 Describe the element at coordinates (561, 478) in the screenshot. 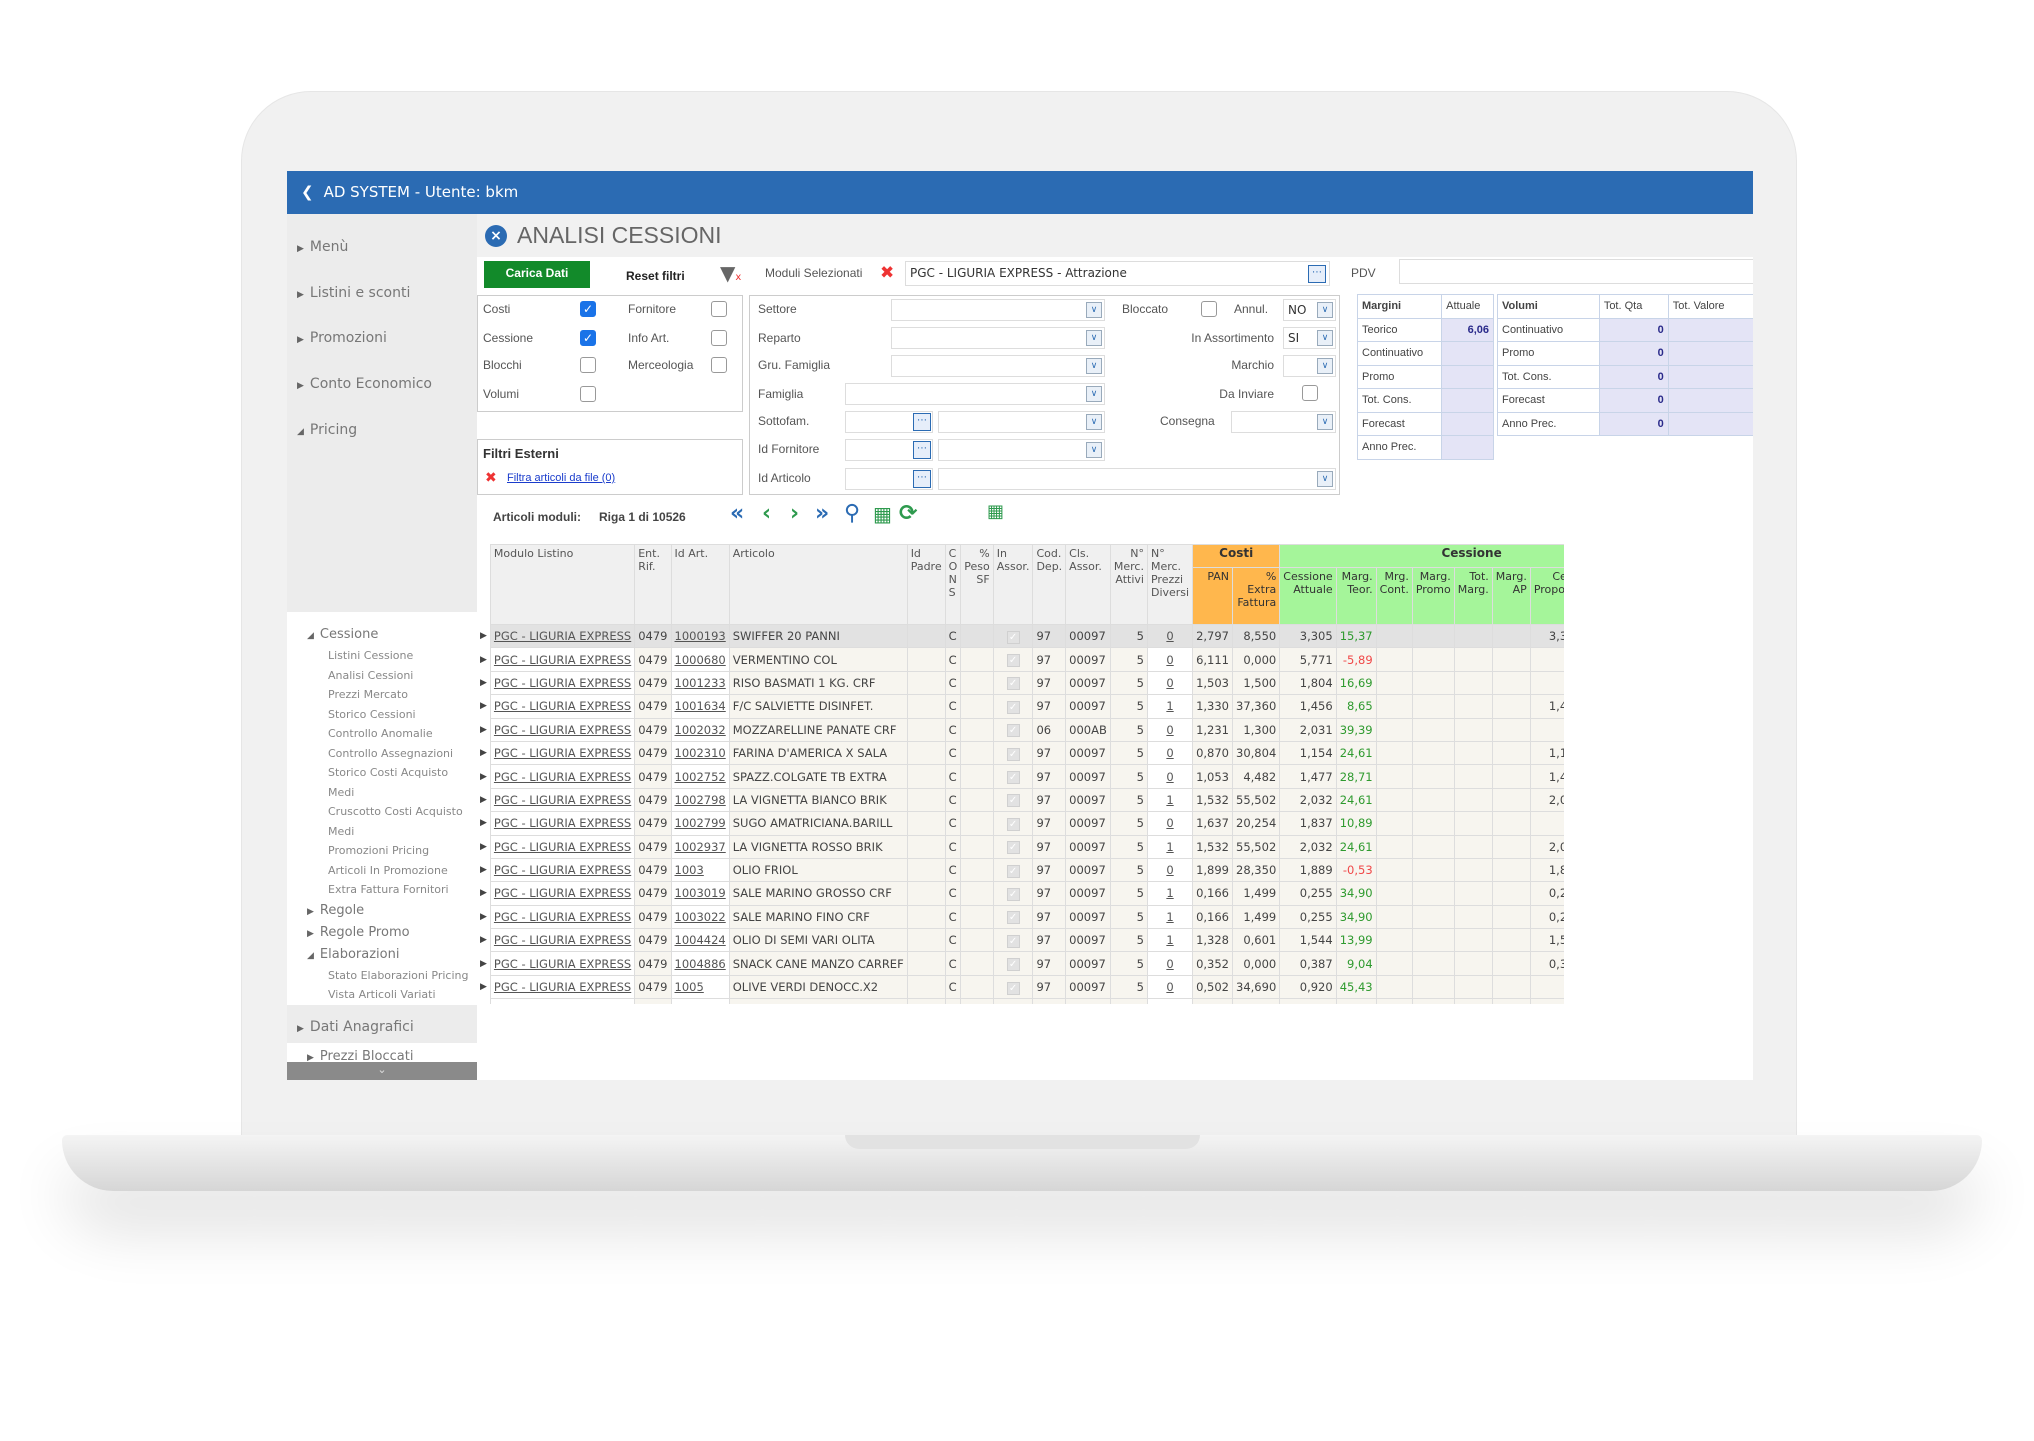

I see `filter-from-file-link: Filtra articoli da file (0)` at that location.